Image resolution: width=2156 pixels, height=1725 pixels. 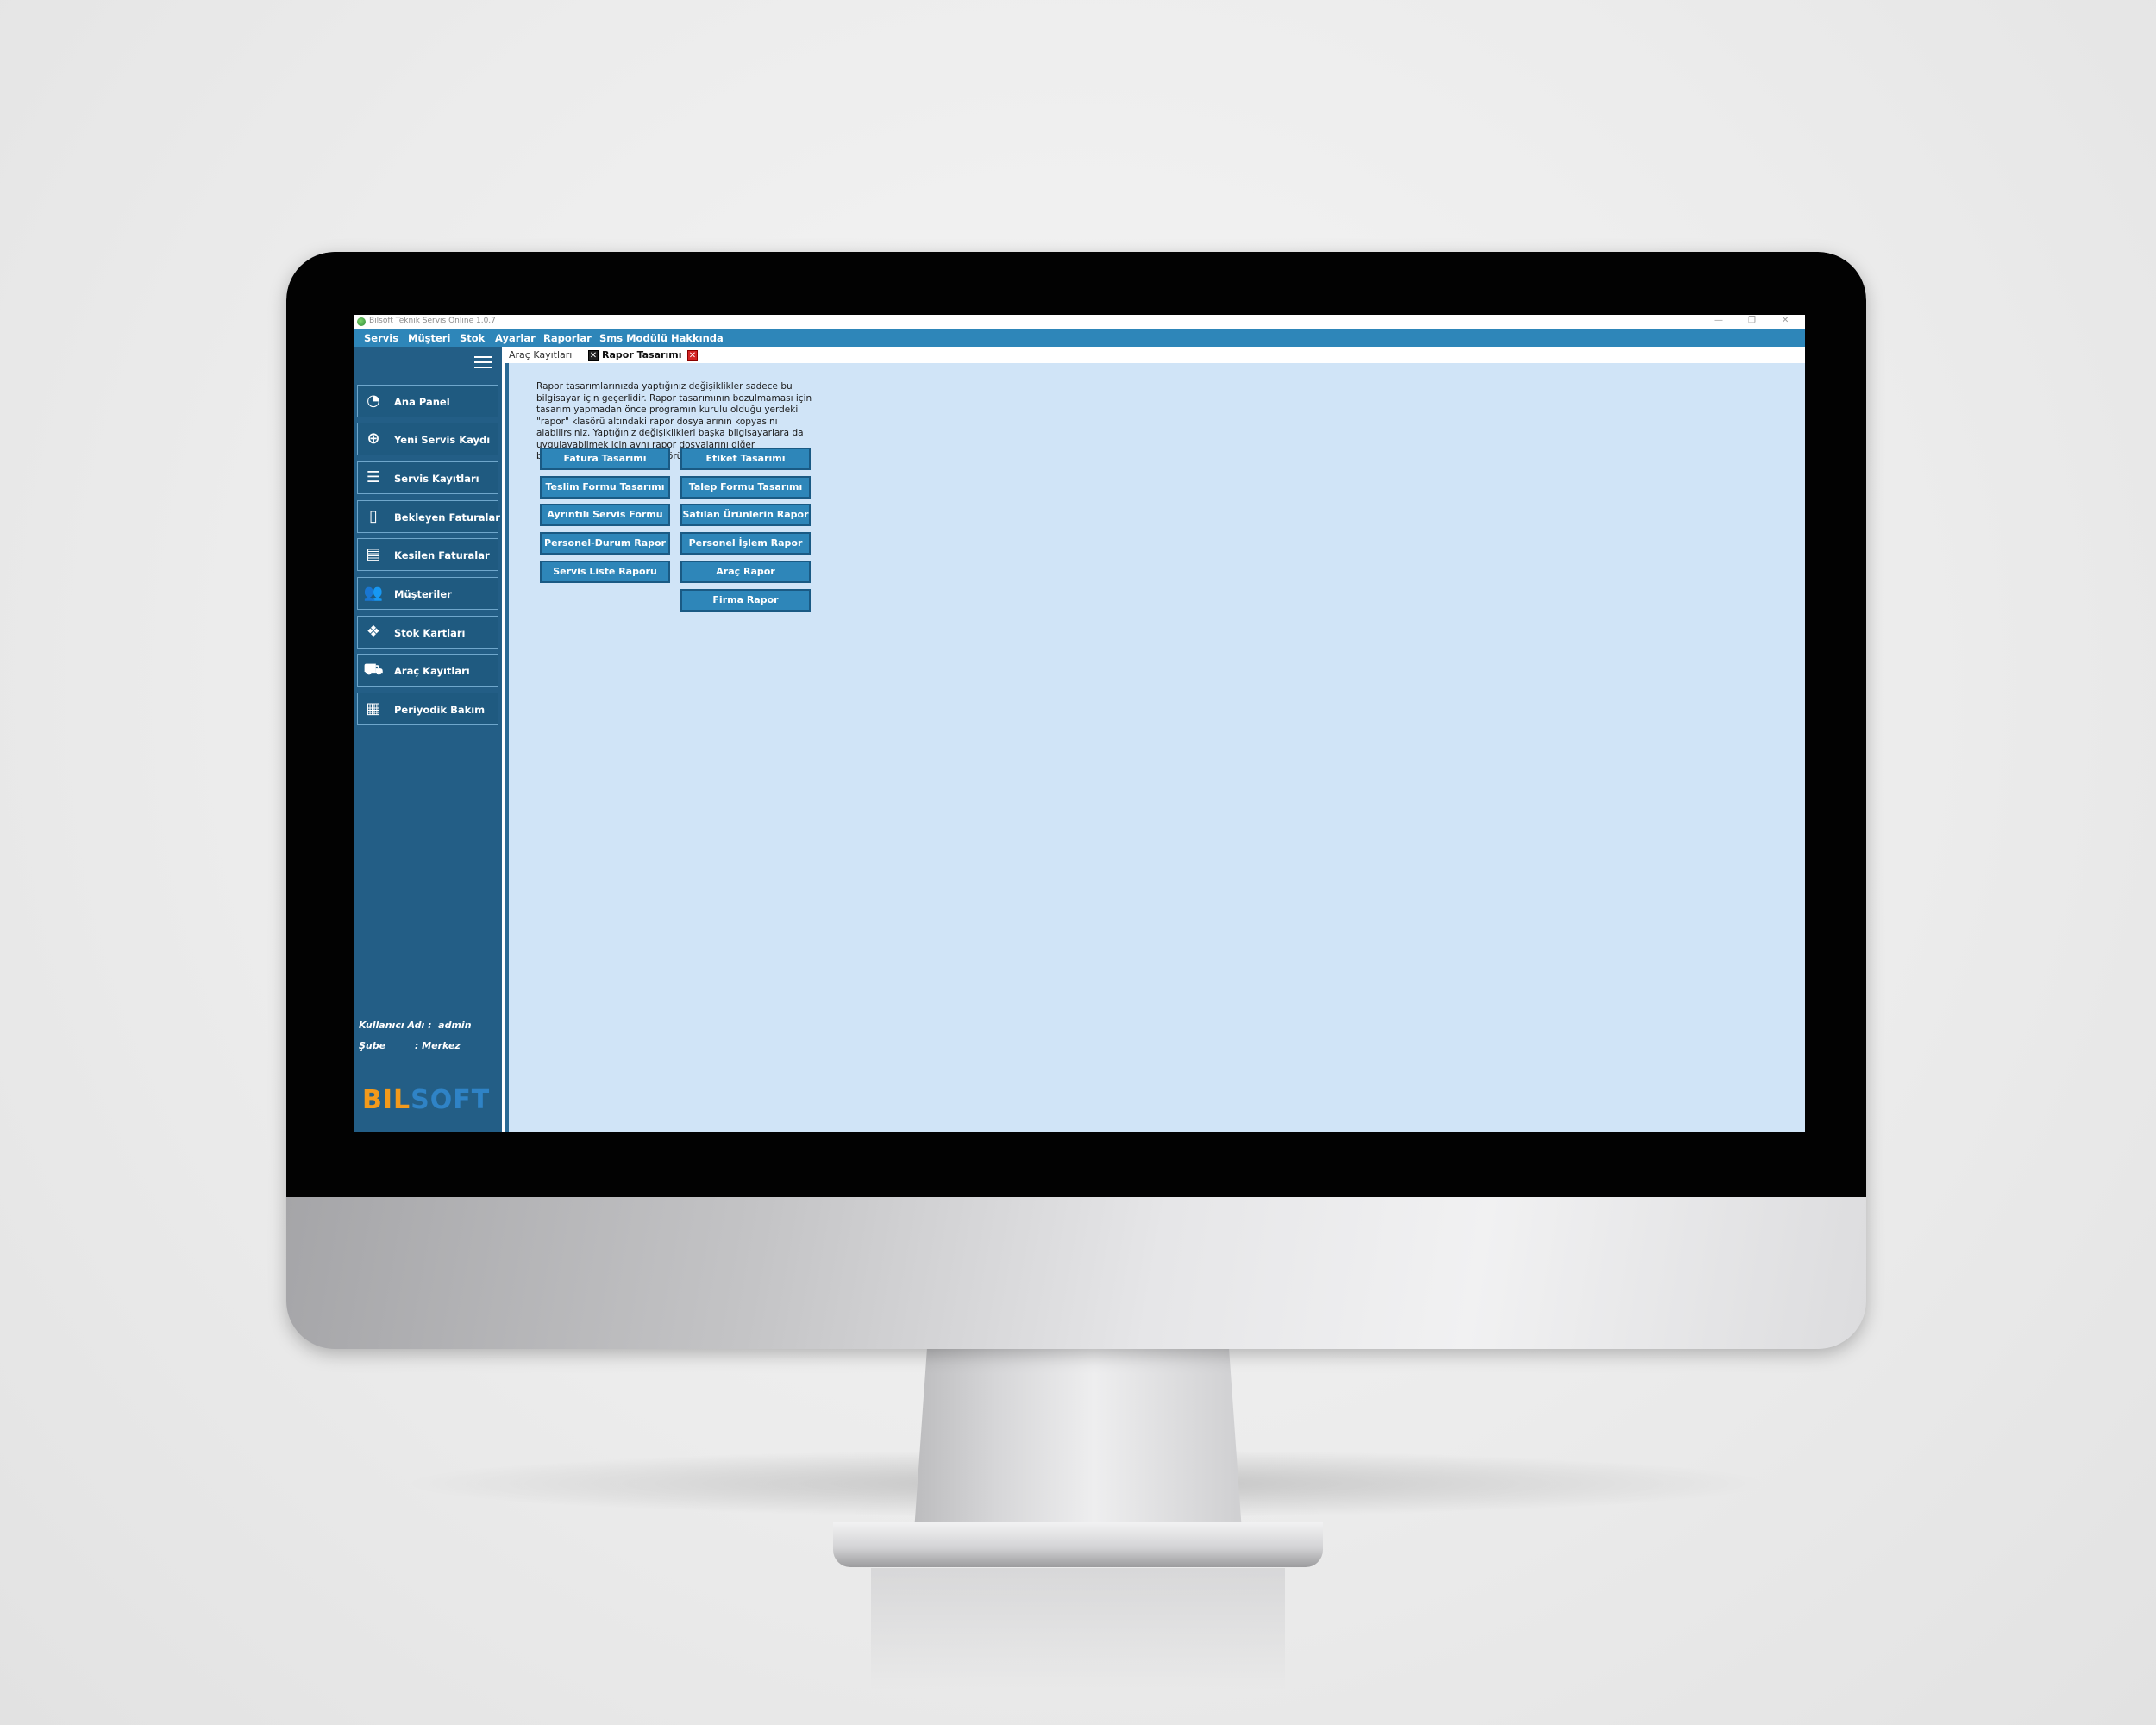 What do you see at coordinates (1079, 322) in the screenshot?
I see `title-bar: Bilsoft Teknik Servis Online 1.0.7 — ❐ ✕` at bounding box center [1079, 322].